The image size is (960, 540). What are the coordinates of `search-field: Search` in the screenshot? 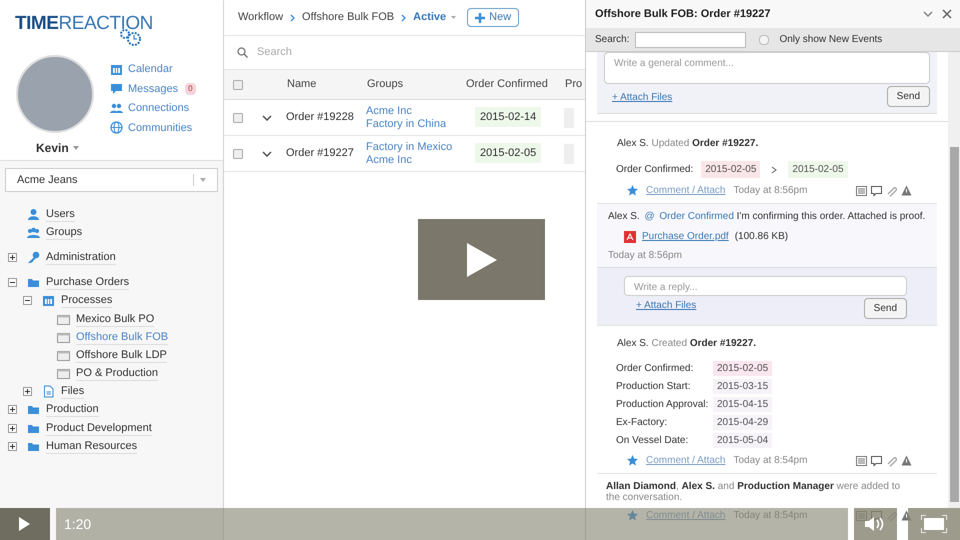 It's located at (407, 52).